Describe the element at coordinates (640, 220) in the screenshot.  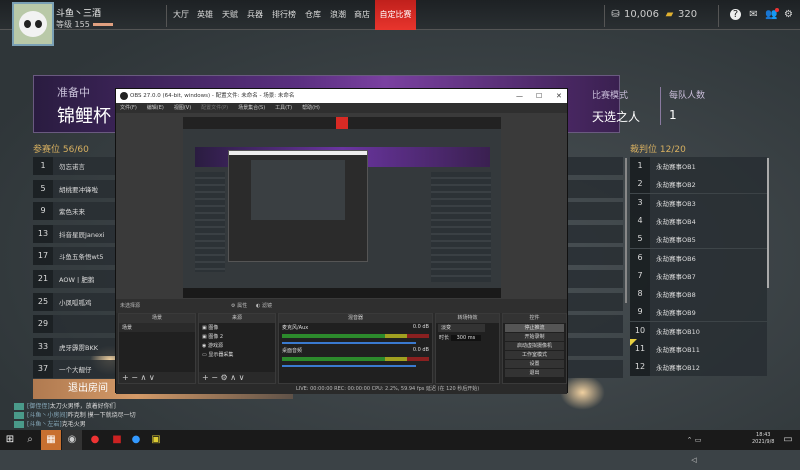
I see `slot-number: 4` at that location.